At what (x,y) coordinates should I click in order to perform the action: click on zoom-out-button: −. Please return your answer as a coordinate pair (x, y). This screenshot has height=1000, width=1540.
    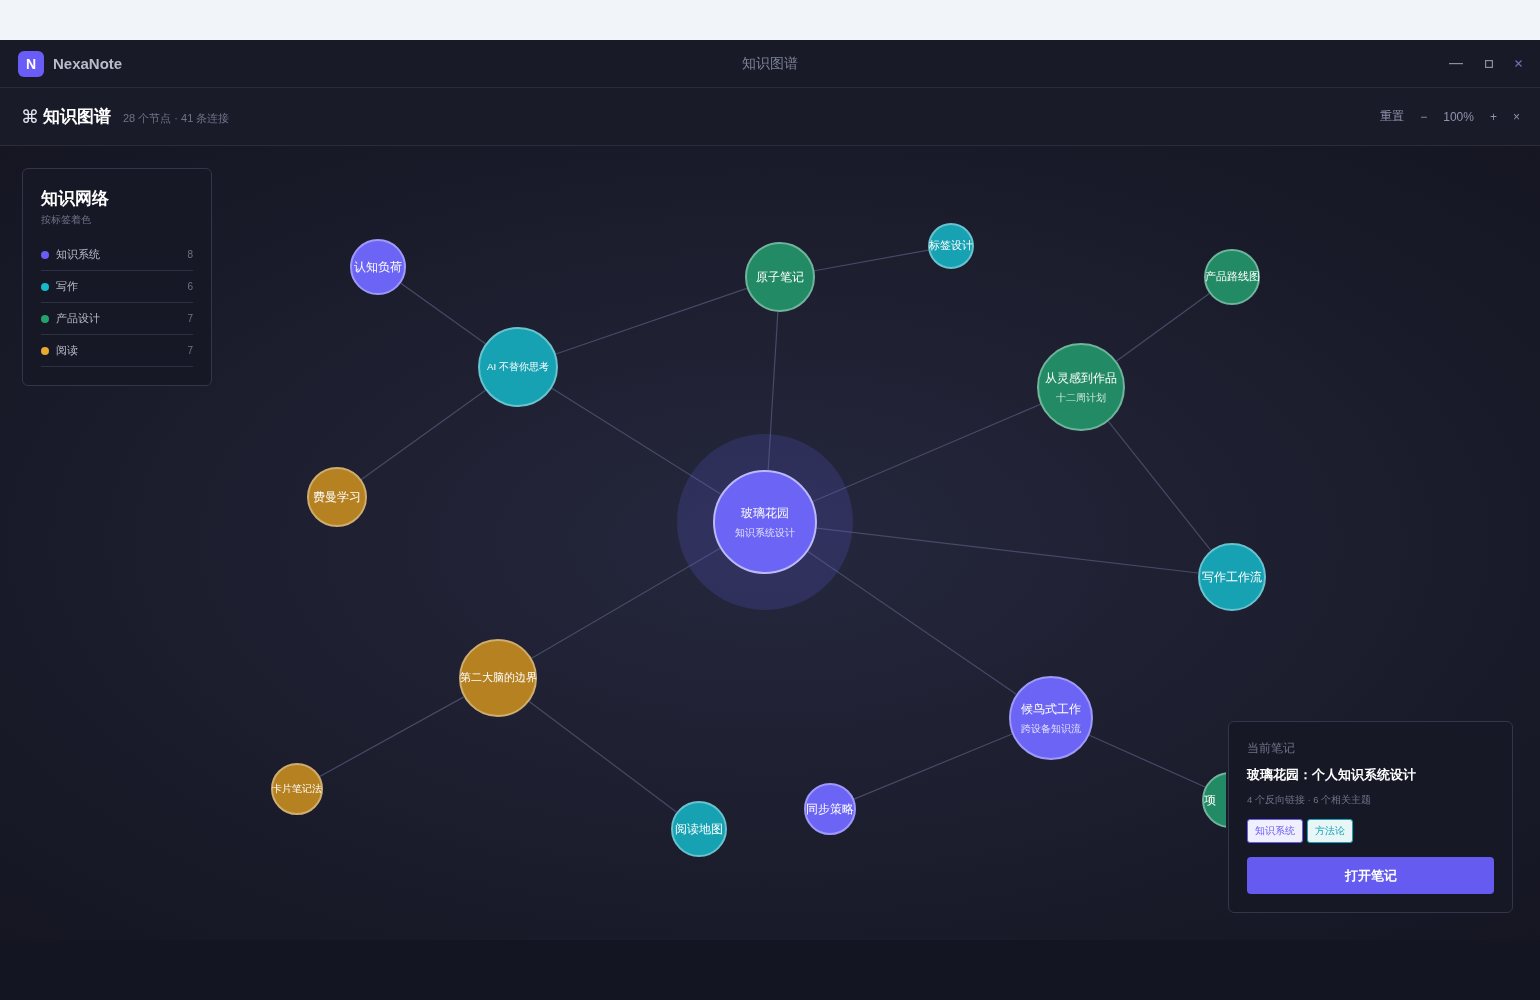
    Looking at the image, I should click on (1424, 116).